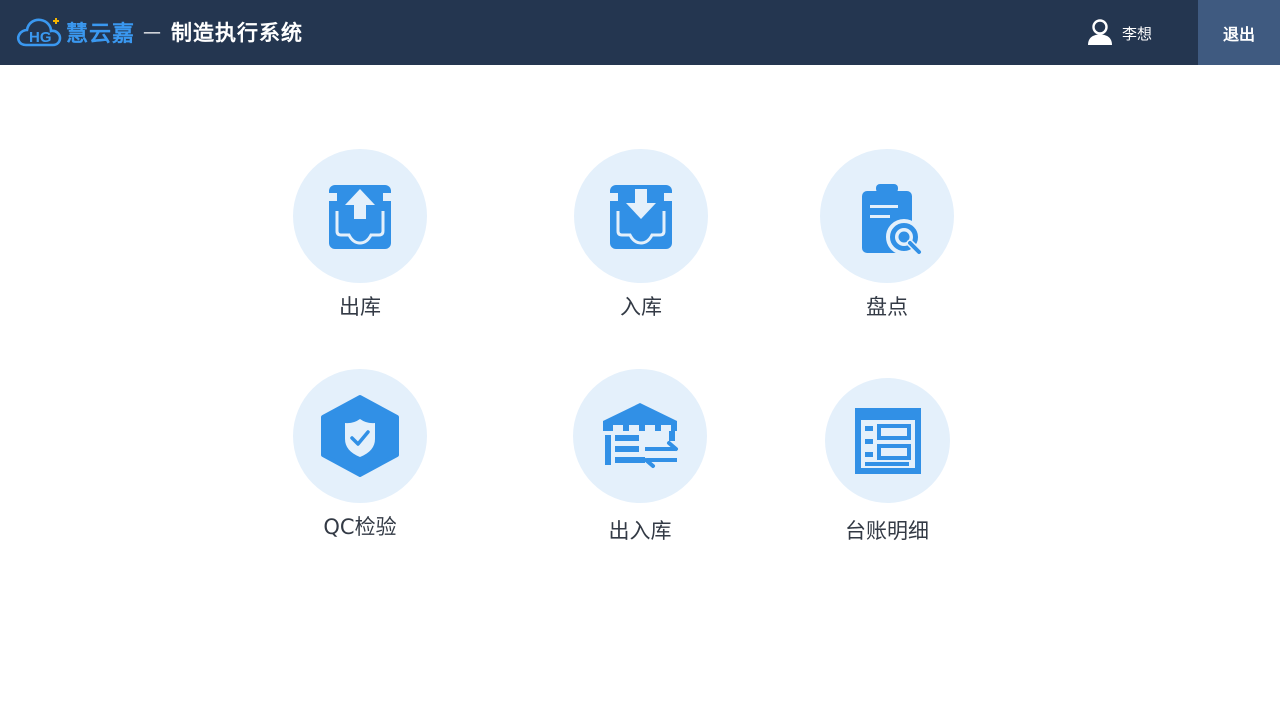 The width and height of the screenshot is (1280, 720). I want to click on menu-item-outbound: 出库, so click(360, 244).